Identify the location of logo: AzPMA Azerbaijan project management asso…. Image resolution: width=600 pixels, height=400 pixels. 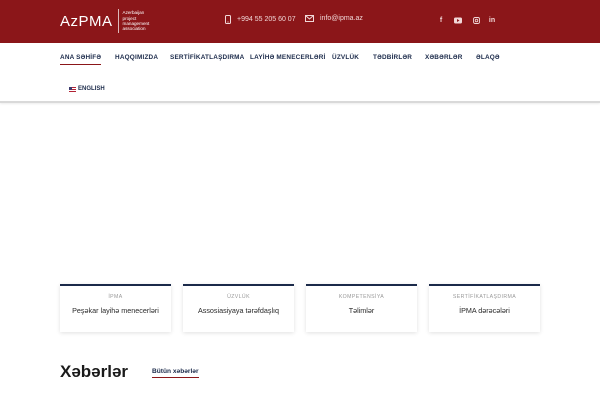
(104, 21).